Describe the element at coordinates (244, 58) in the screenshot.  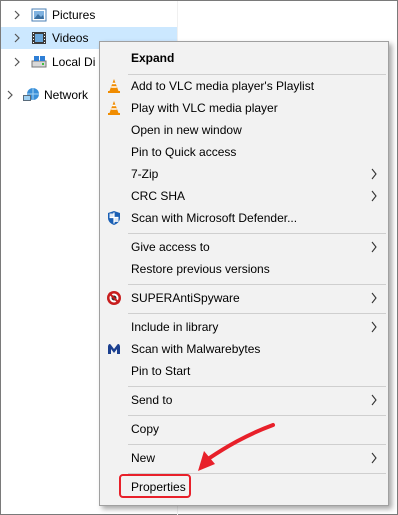
I see `menu-item-expand: Expand` at that location.